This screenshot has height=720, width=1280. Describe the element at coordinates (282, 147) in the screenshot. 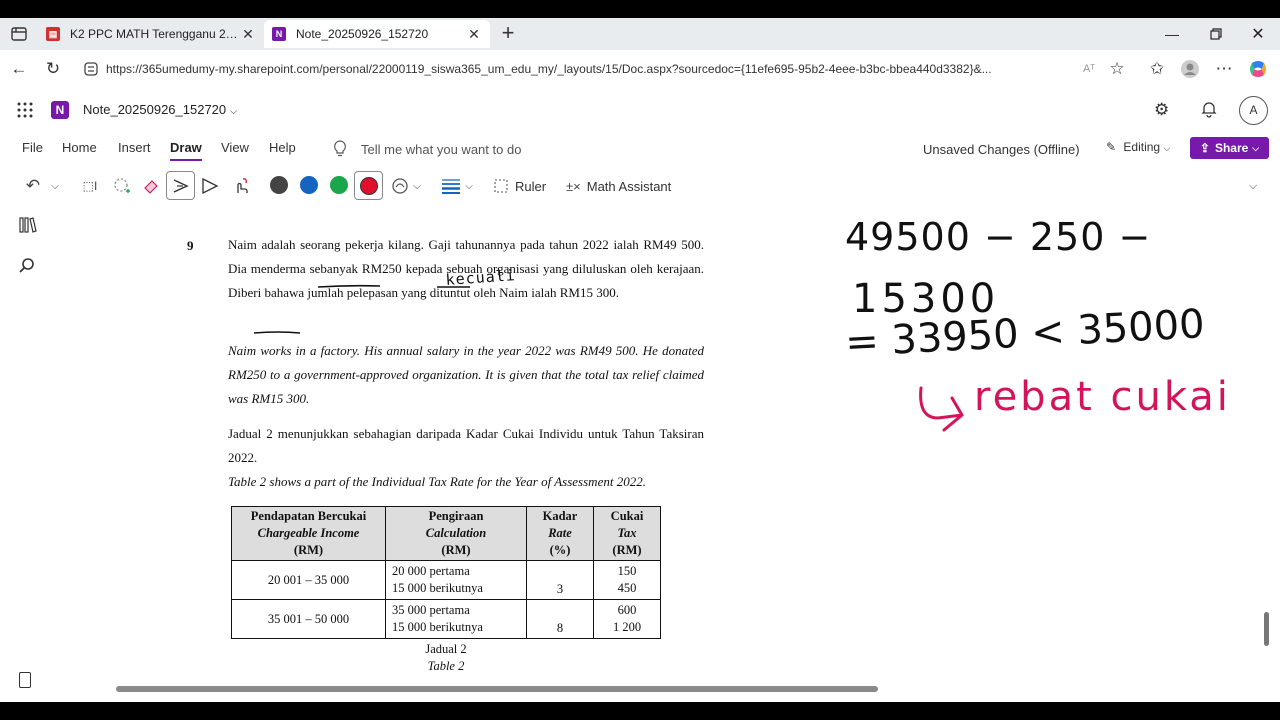

I see `tab-help: Help` at that location.